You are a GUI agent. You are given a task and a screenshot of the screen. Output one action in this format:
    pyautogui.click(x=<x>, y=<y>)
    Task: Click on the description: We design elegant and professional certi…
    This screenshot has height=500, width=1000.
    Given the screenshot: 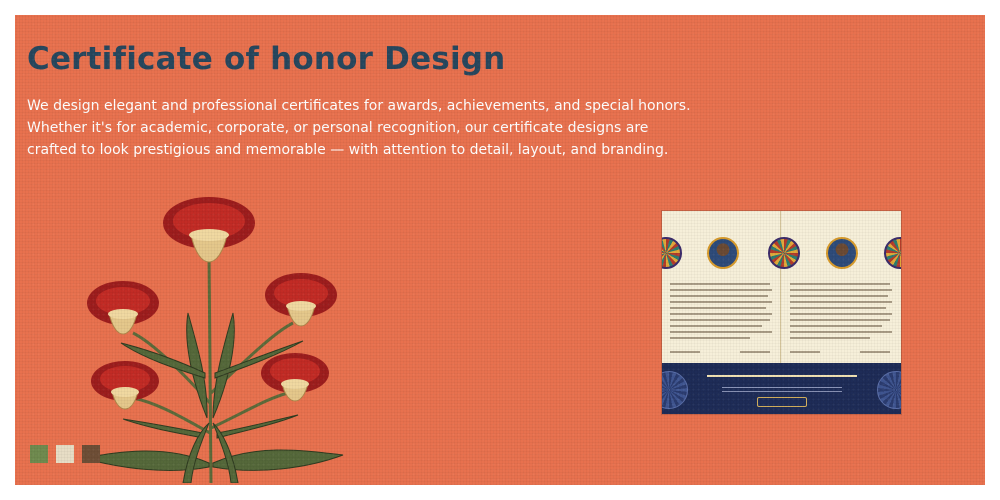 What is the action you would take?
    pyautogui.click(x=377, y=128)
    